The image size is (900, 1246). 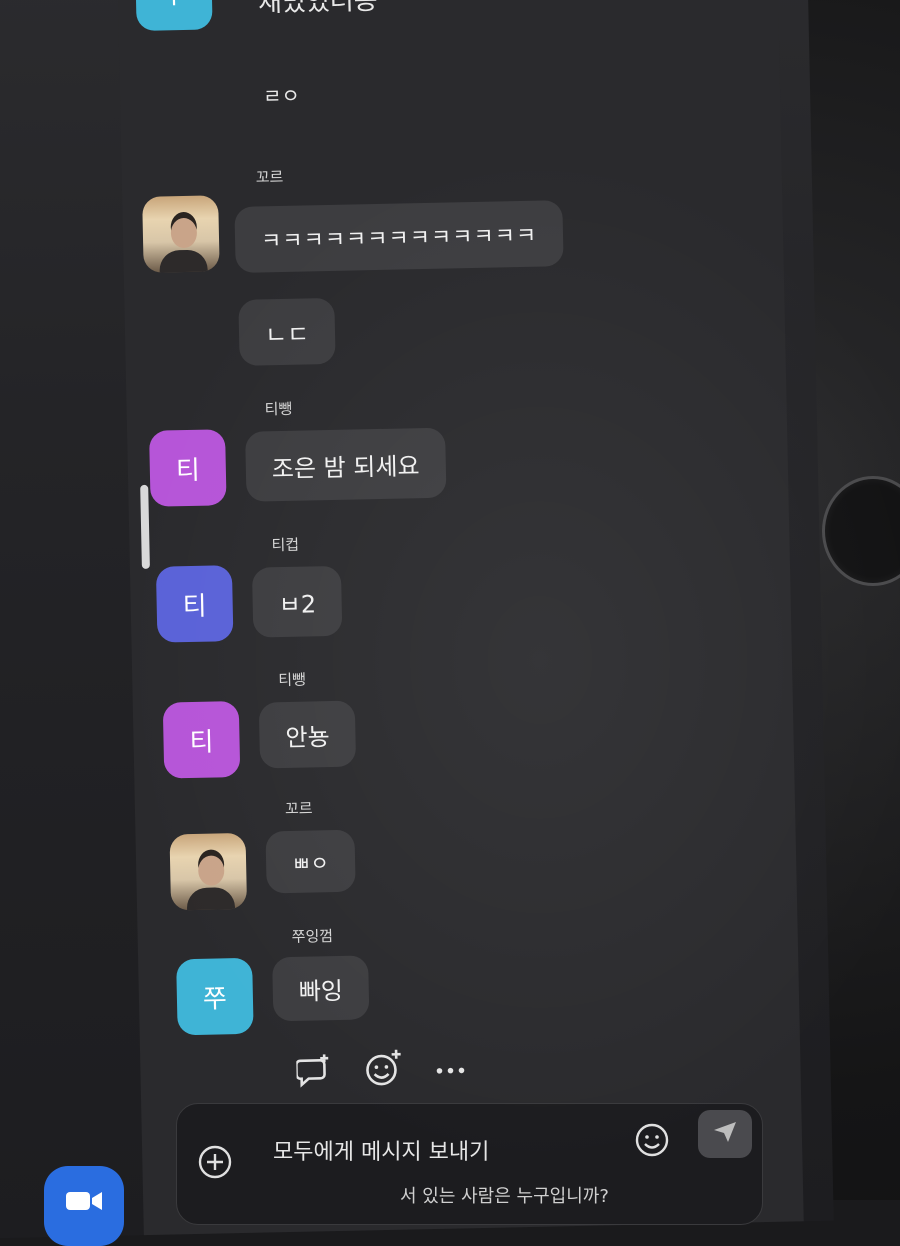 I want to click on message-bubble: ㅋㅋㅋㅋㅋㅋㅋㅋㅋㅋㅋㅋㅋ, so click(x=399, y=236).